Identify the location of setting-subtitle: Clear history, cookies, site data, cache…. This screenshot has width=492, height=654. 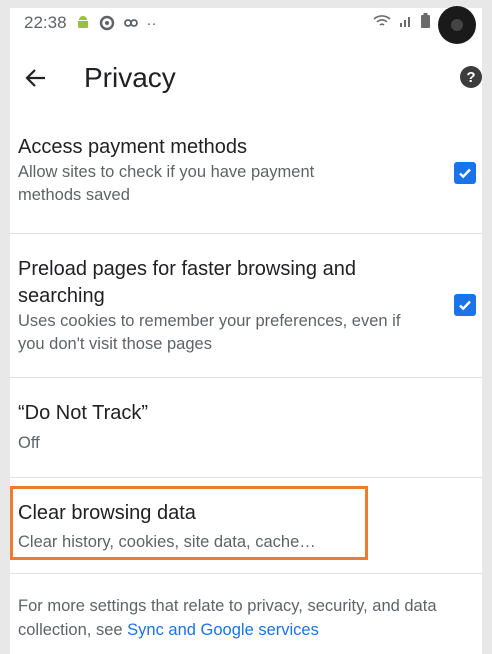
(167, 542).